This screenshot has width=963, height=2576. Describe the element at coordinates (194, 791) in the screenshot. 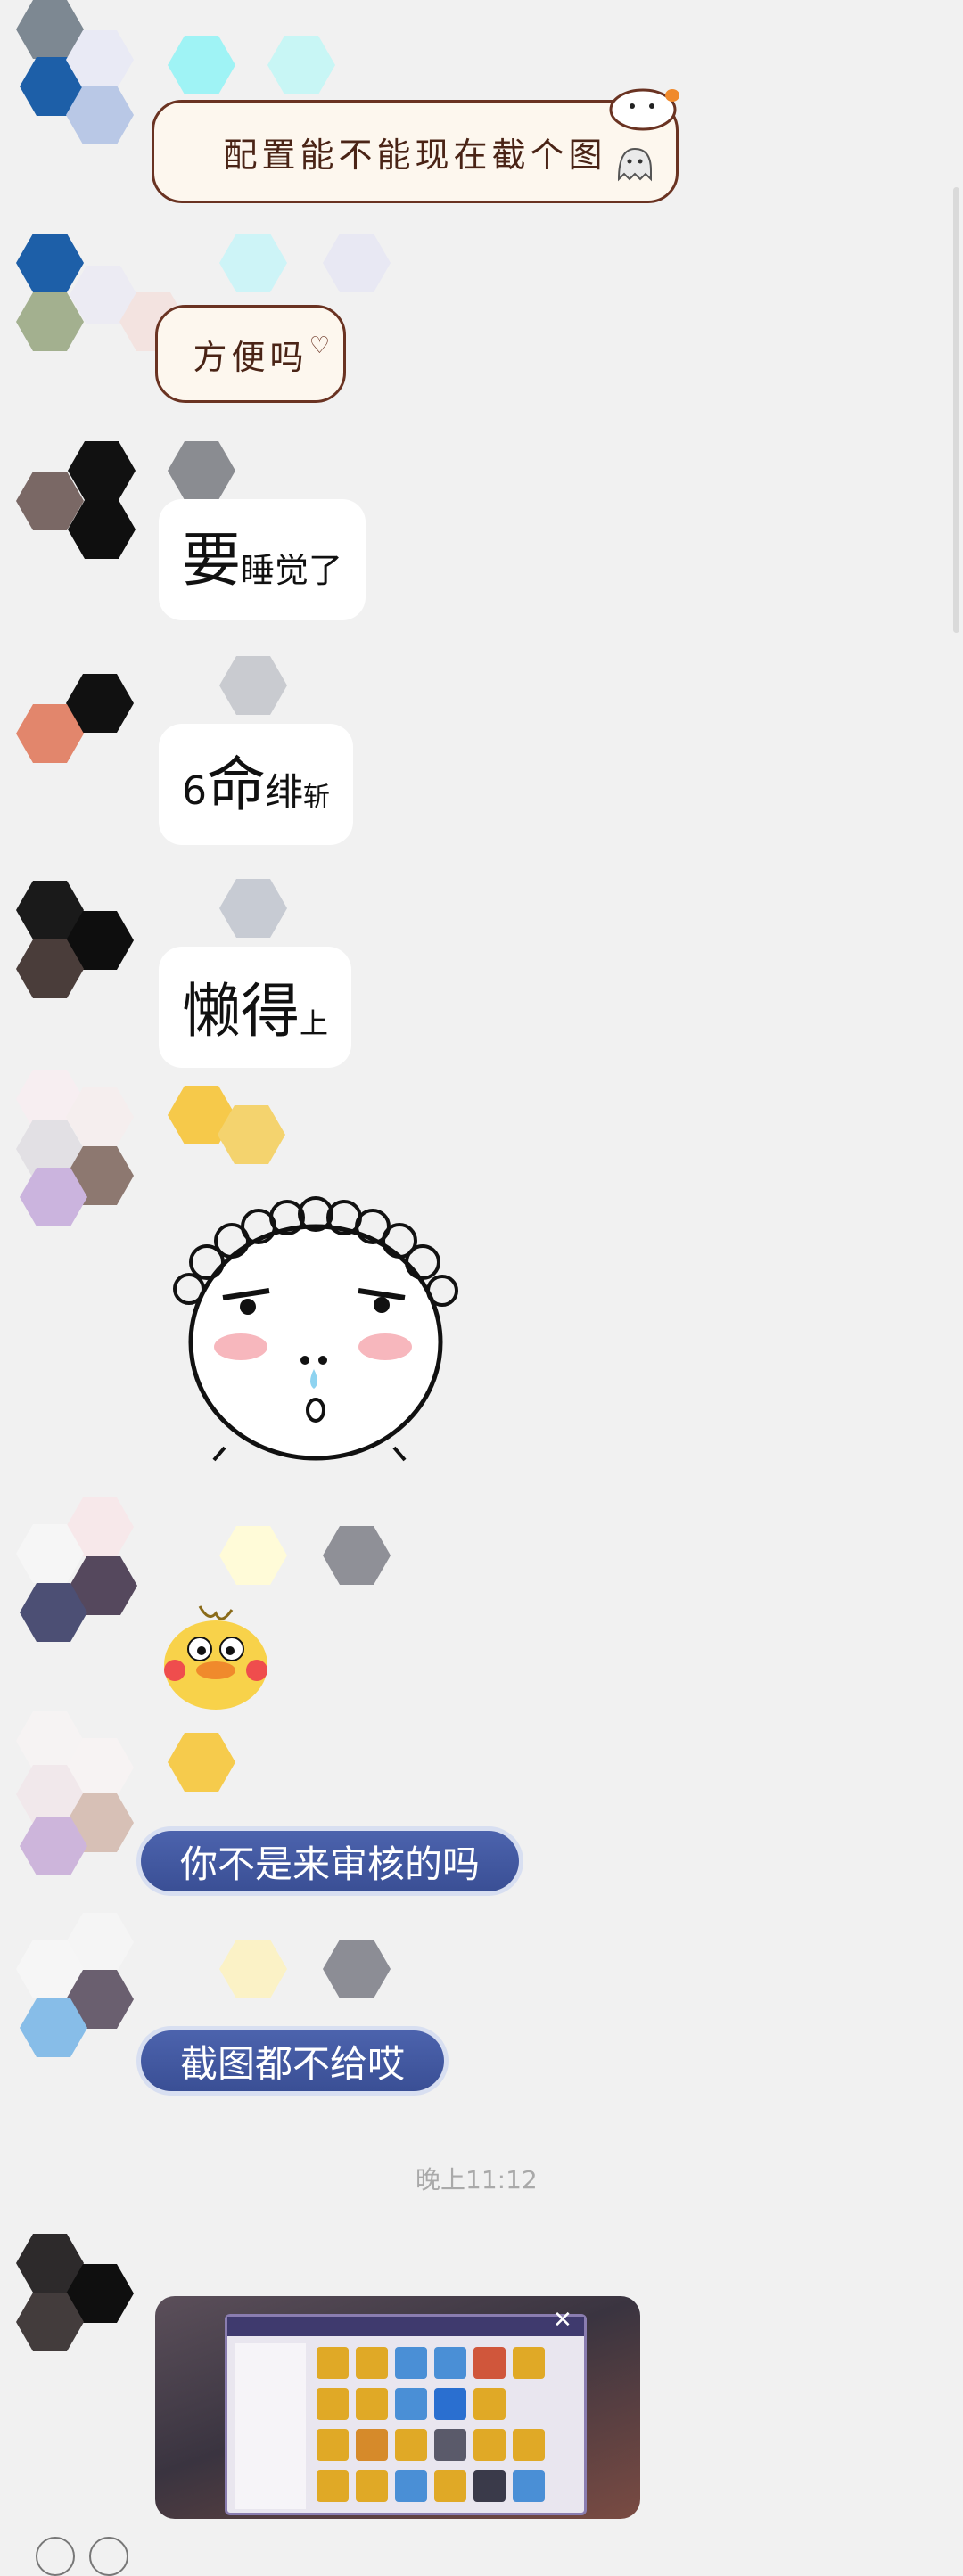

I see `message-text: 6` at that location.